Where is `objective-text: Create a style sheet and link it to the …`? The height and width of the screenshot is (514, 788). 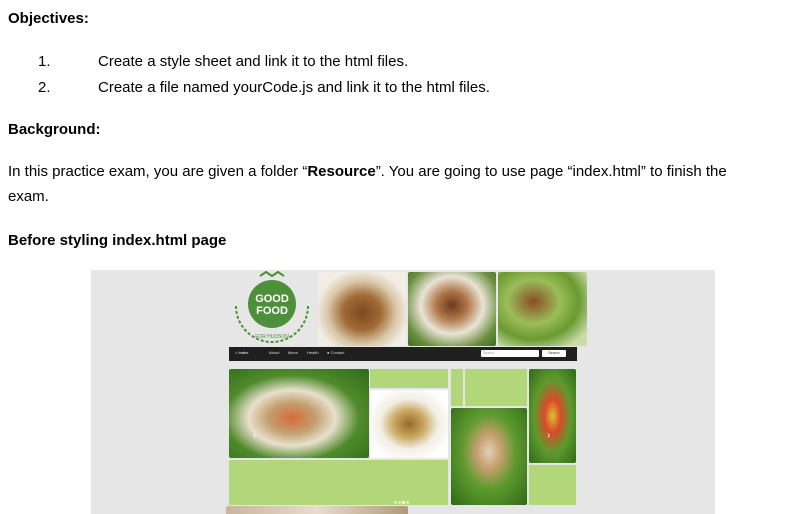 objective-text: Create a style sheet and link it to the … is located at coordinates (253, 61).